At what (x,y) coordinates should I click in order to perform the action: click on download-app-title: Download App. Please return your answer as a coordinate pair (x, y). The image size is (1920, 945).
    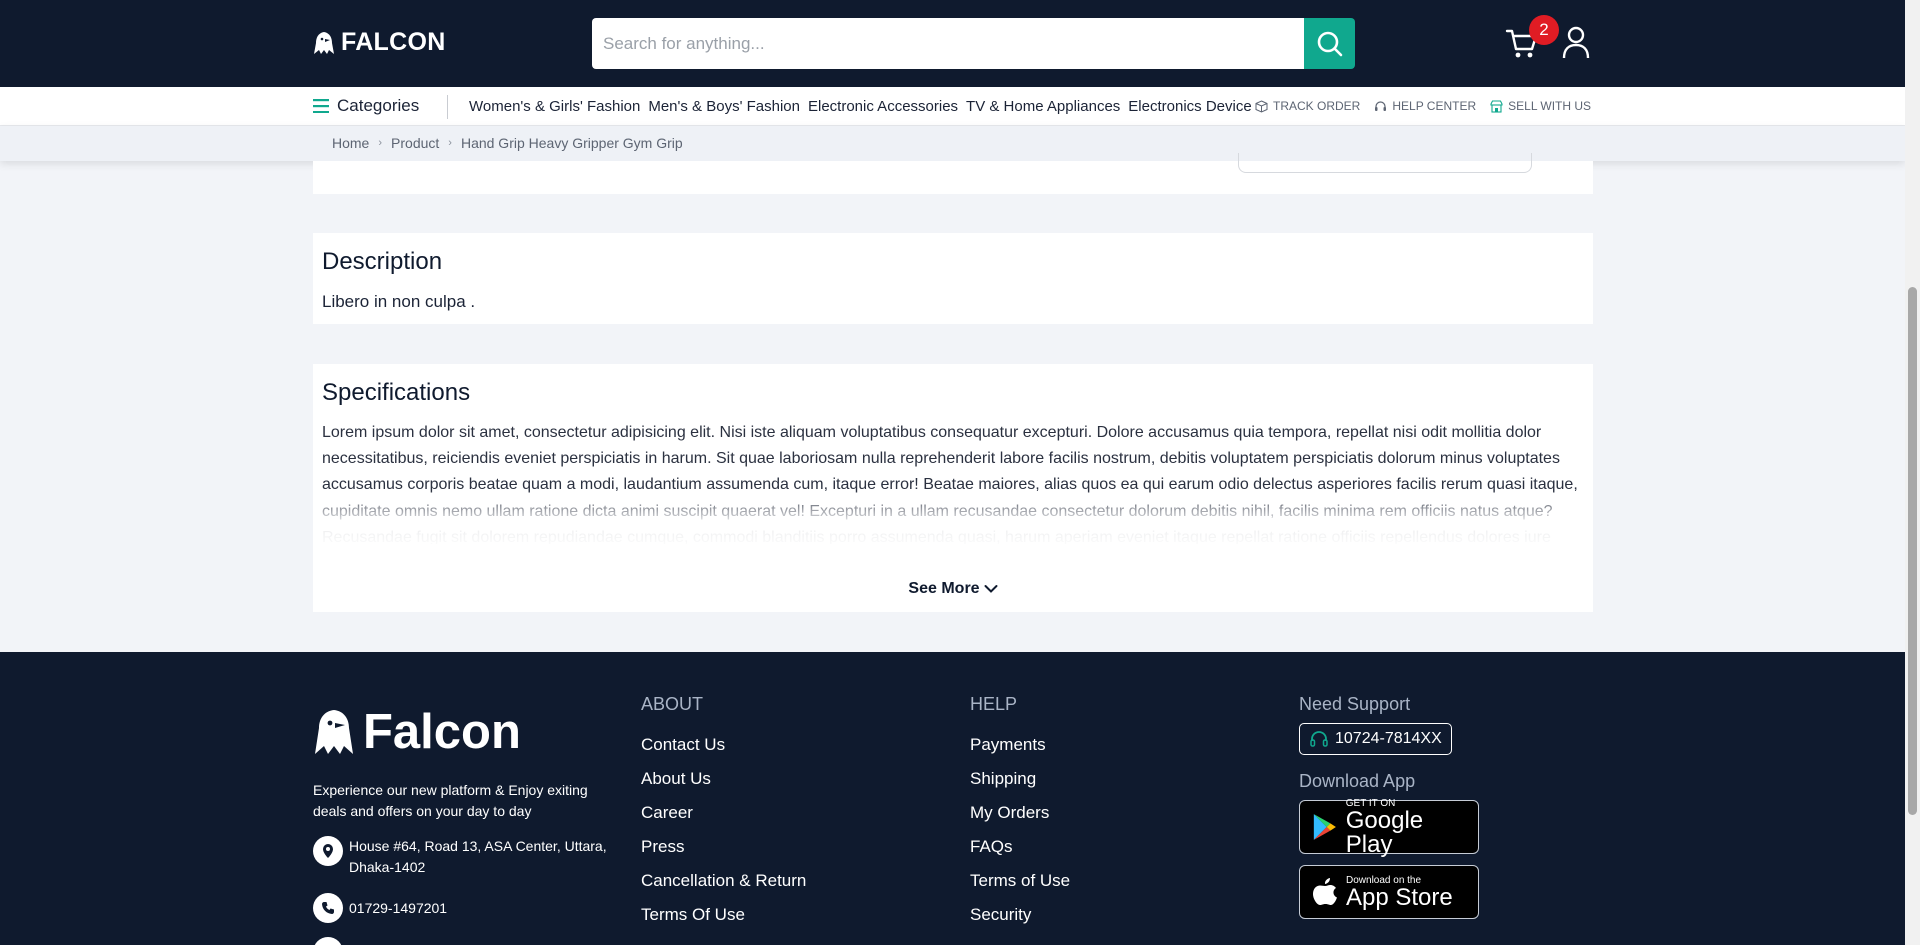
    Looking at the image, I should click on (1357, 781).